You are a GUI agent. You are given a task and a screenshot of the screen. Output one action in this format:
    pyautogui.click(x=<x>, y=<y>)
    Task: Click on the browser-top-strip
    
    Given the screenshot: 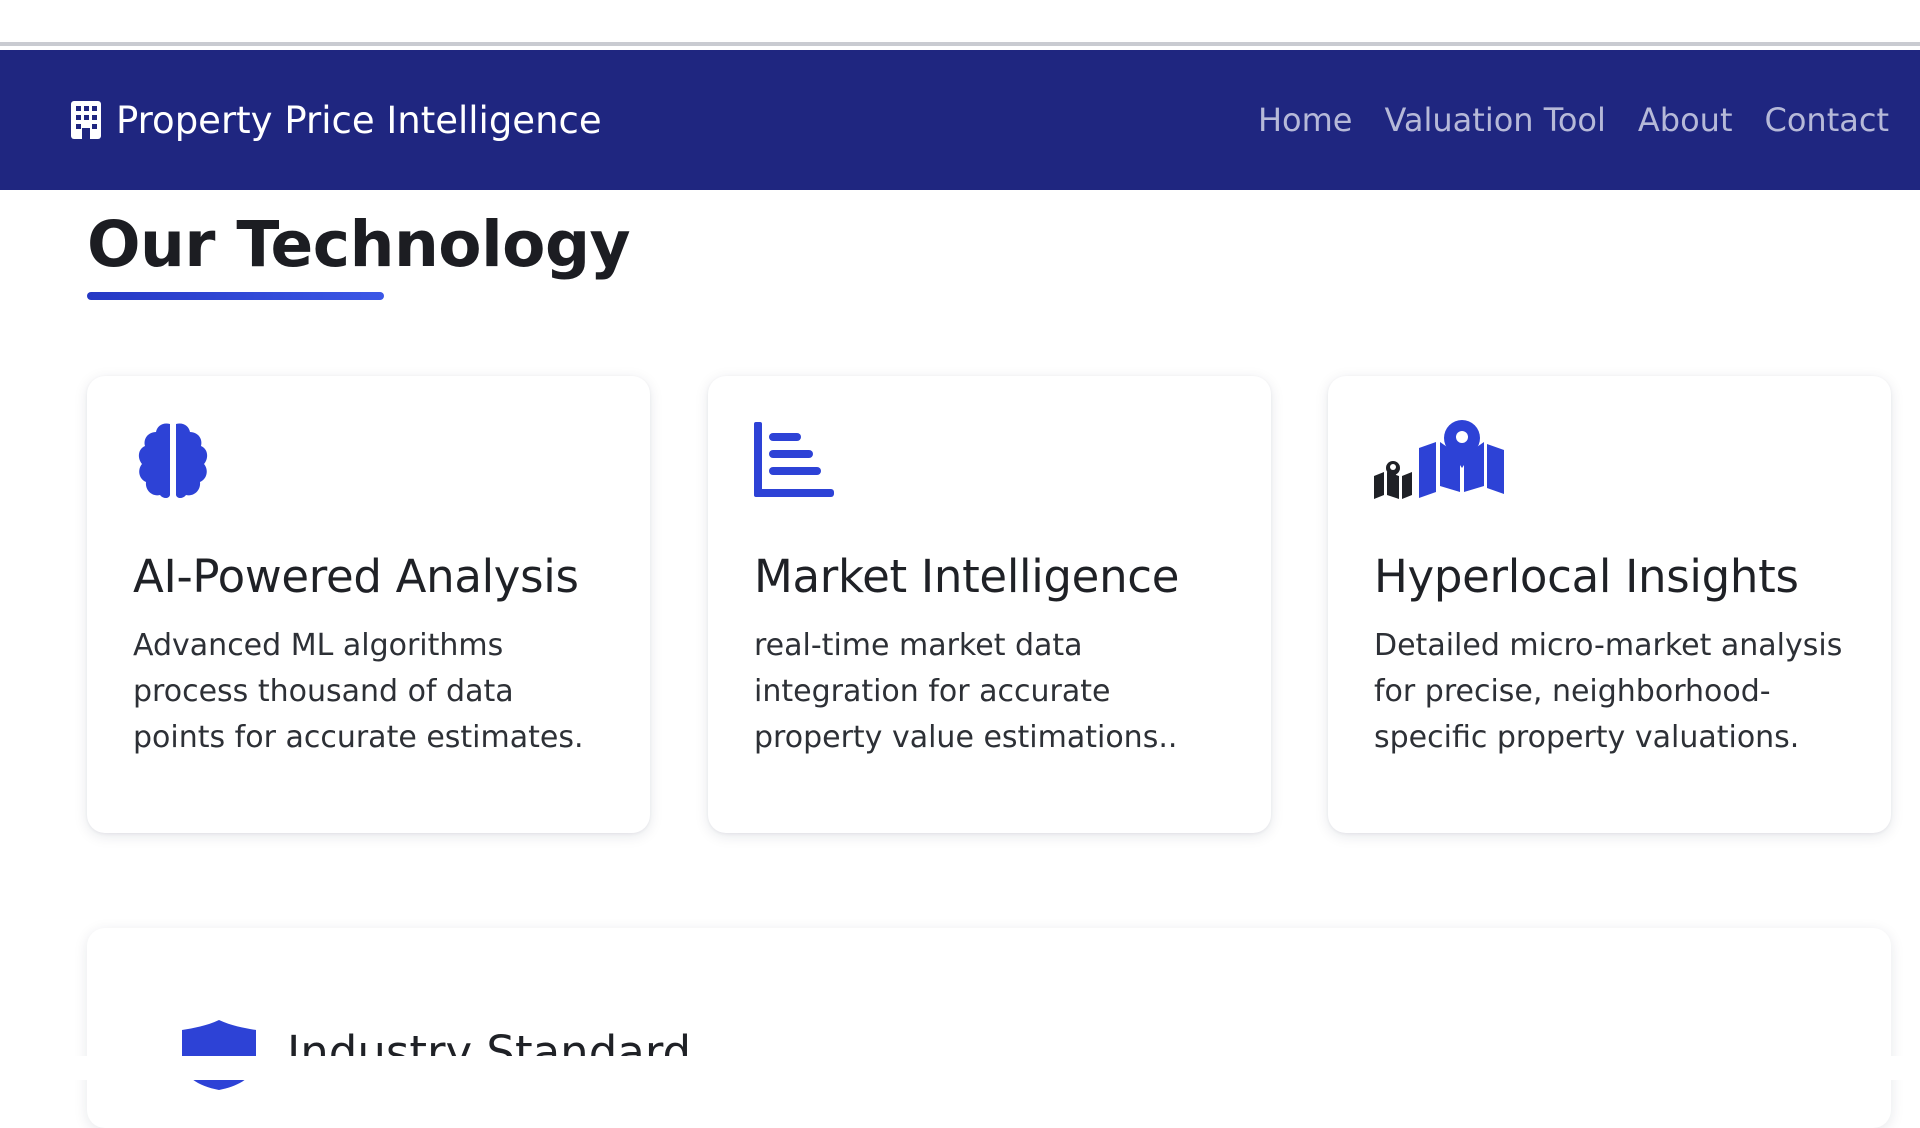 What is the action you would take?
    pyautogui.click(x=960, y=23)
    